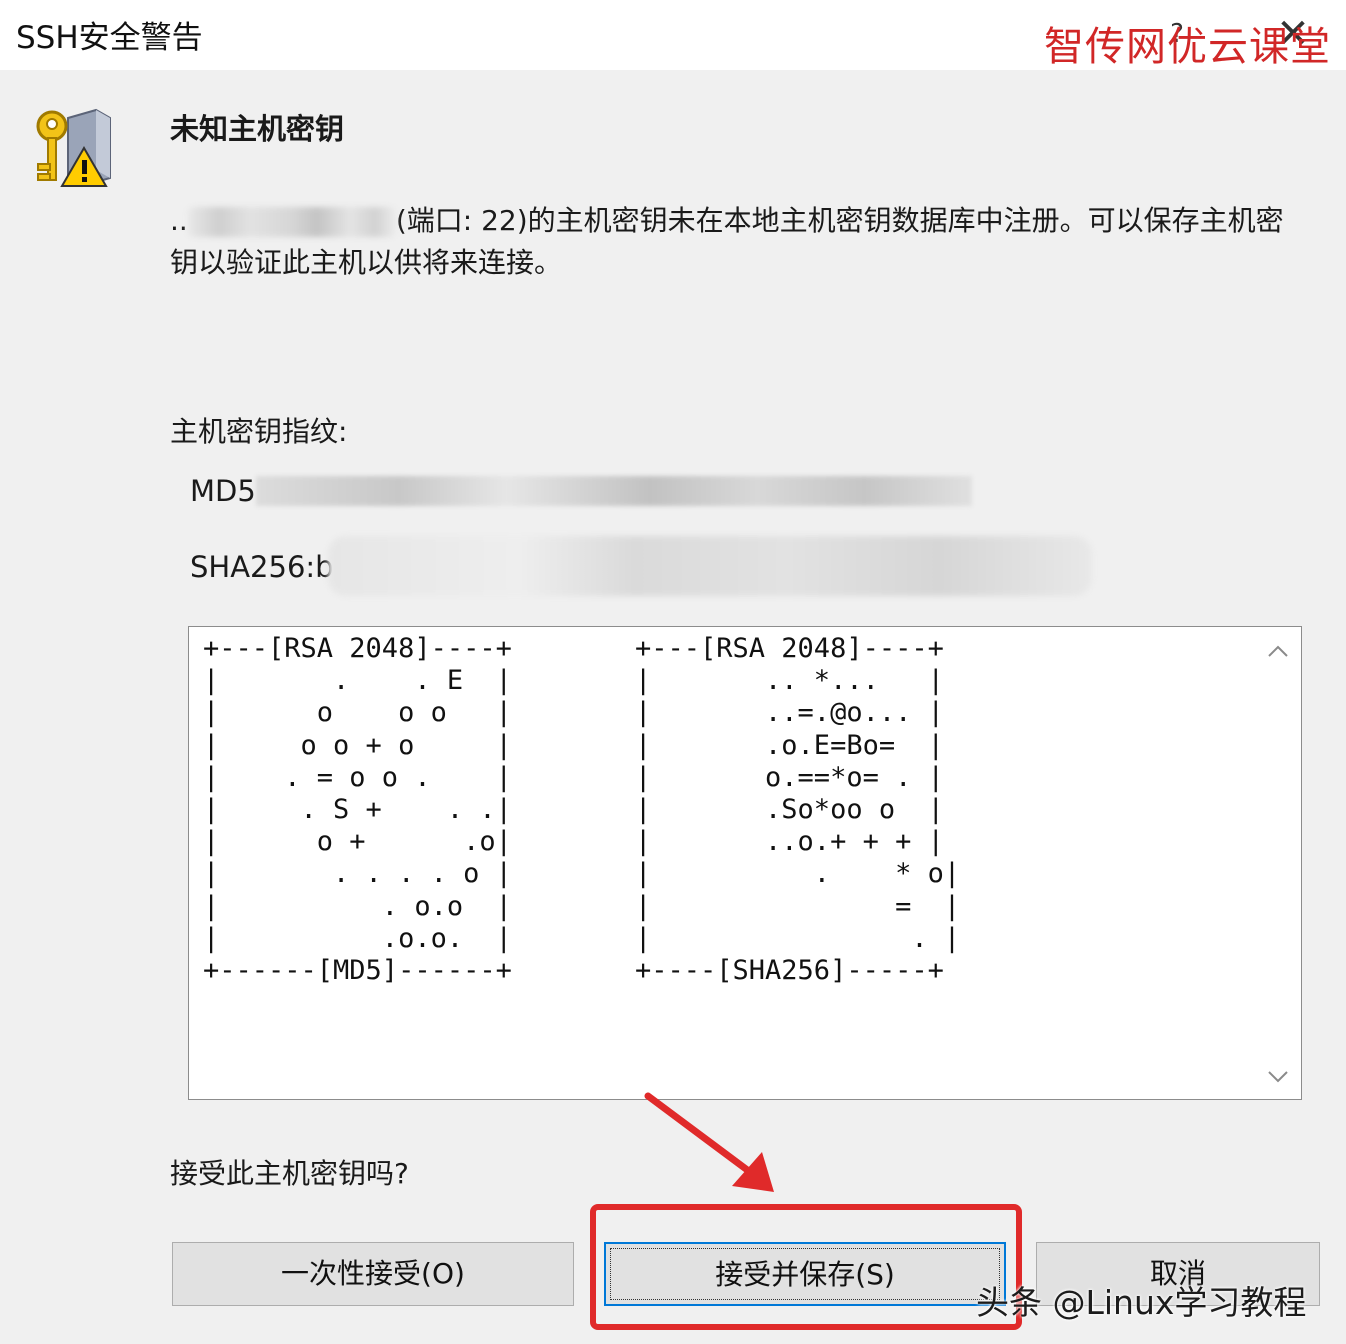  What do you see at coordinates (1177, 34) in the screenshot?
I see `help-button: ?` at bounding box center [1177, 34].